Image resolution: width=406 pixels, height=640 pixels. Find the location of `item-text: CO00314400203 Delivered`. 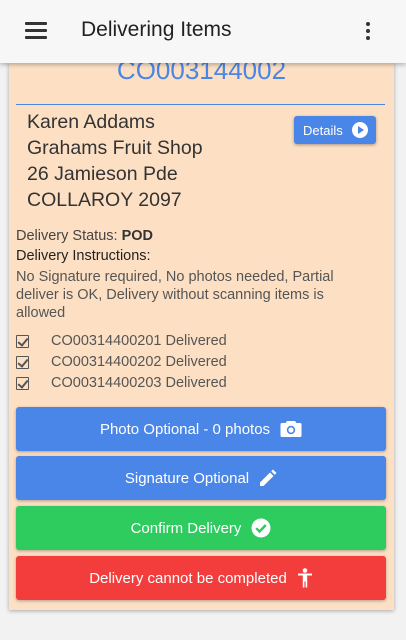

item-text: CO00314400203 Delivered is located at coordinates (139, 383).